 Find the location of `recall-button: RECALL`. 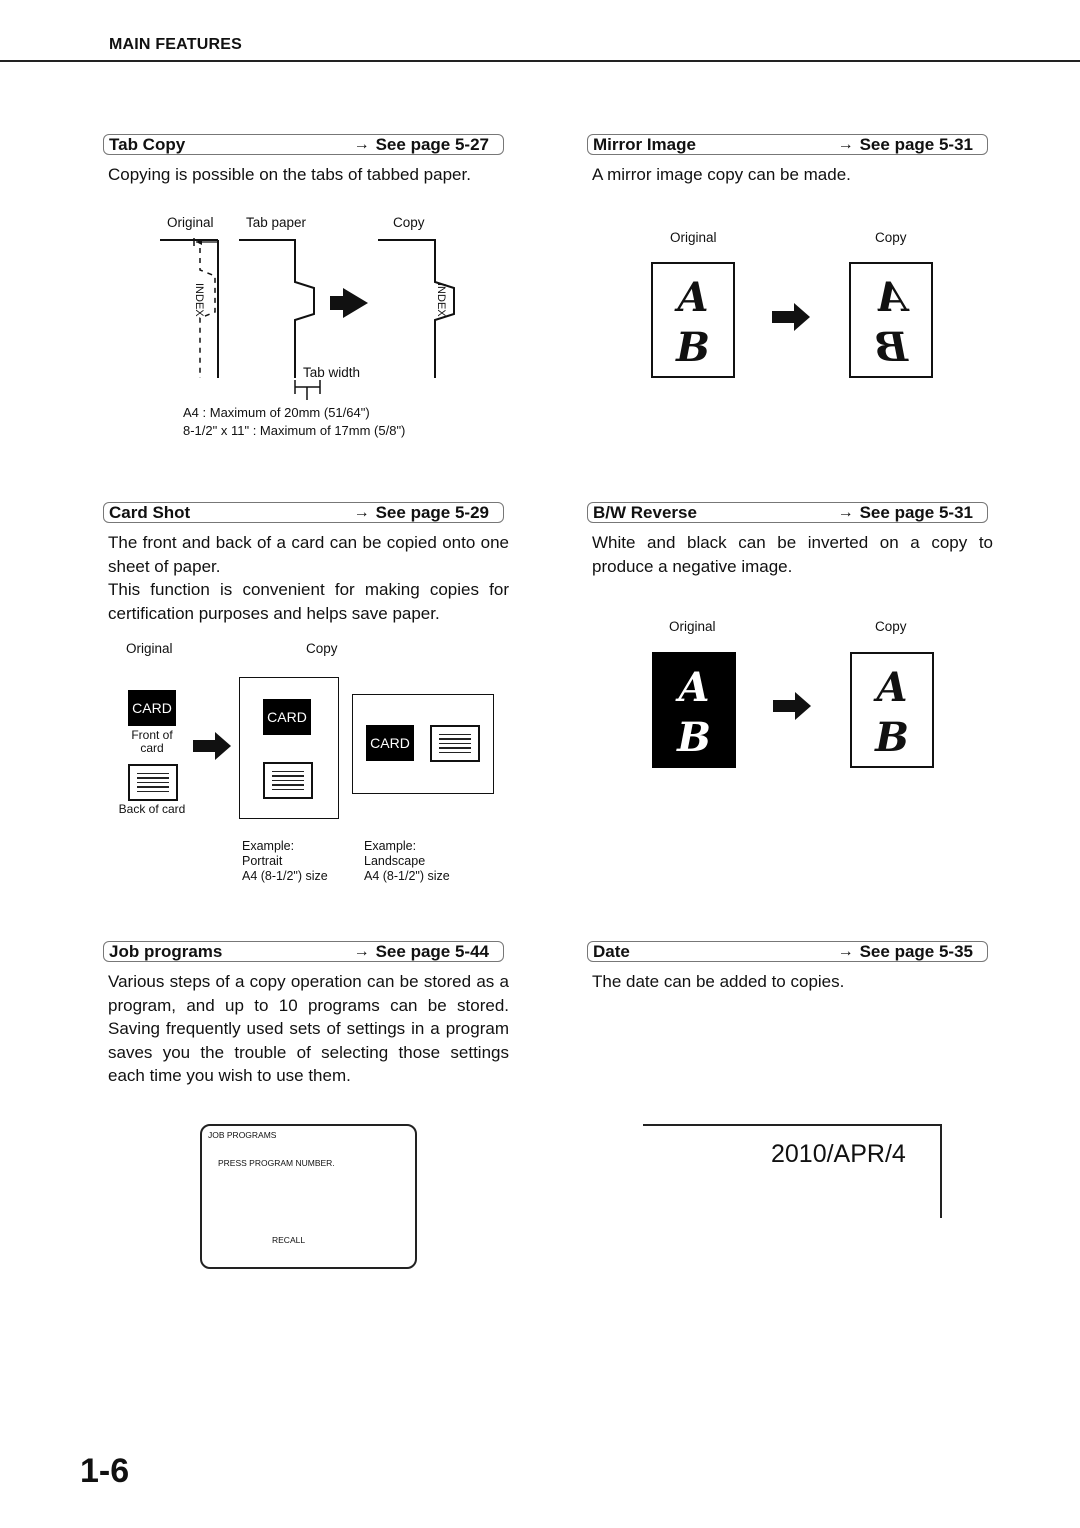

recall-button: RECALL is located at coordinates (288, 1240).